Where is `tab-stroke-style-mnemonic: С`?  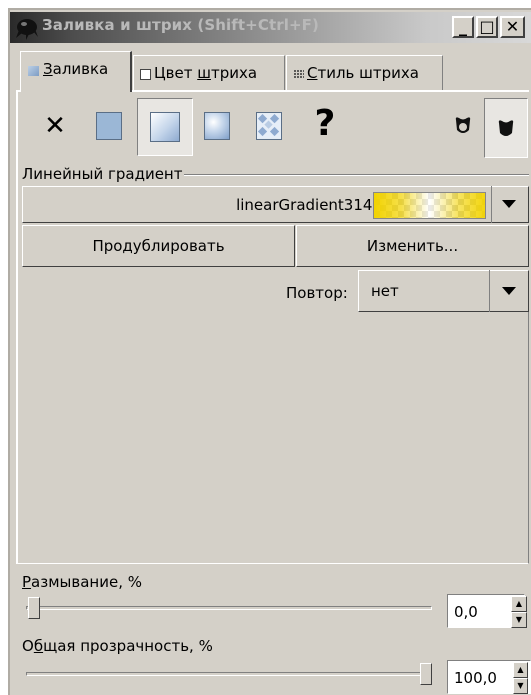
tab-stroke-style-mnemonic: С is located at coordinates (312, 73).